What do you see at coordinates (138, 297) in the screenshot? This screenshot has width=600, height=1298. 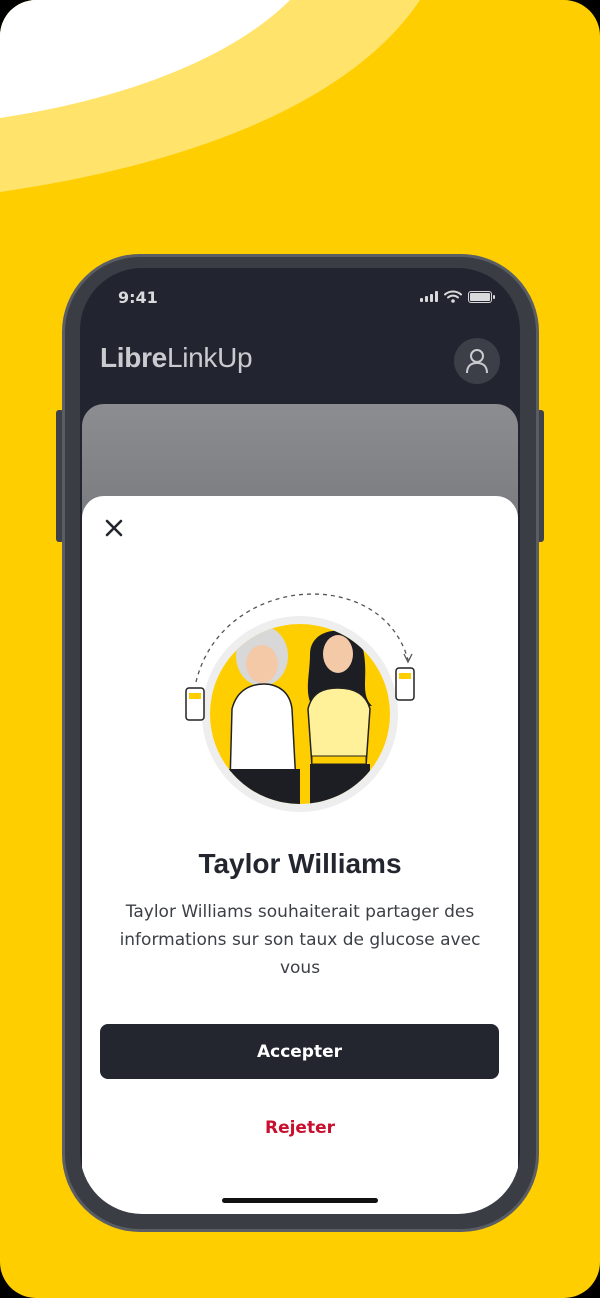 I see `status-time: 9:41` at bounding box center [138, 297].